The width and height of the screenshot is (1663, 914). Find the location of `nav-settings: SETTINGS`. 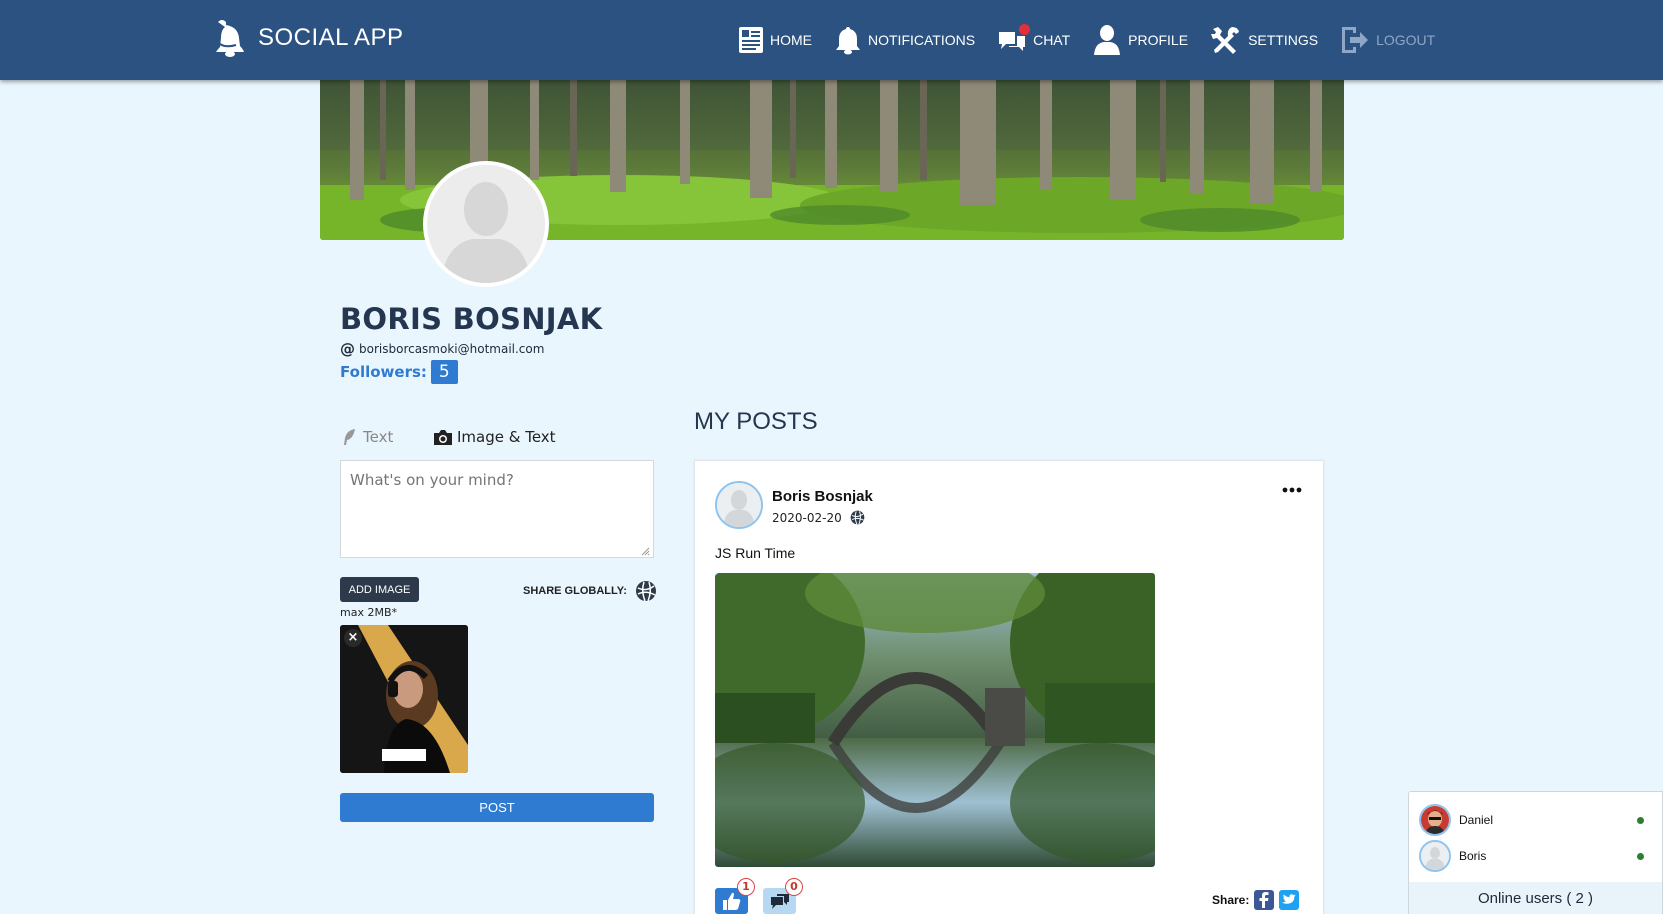

nav-settings: SETTINGS is located at coordinates (1264, 40).